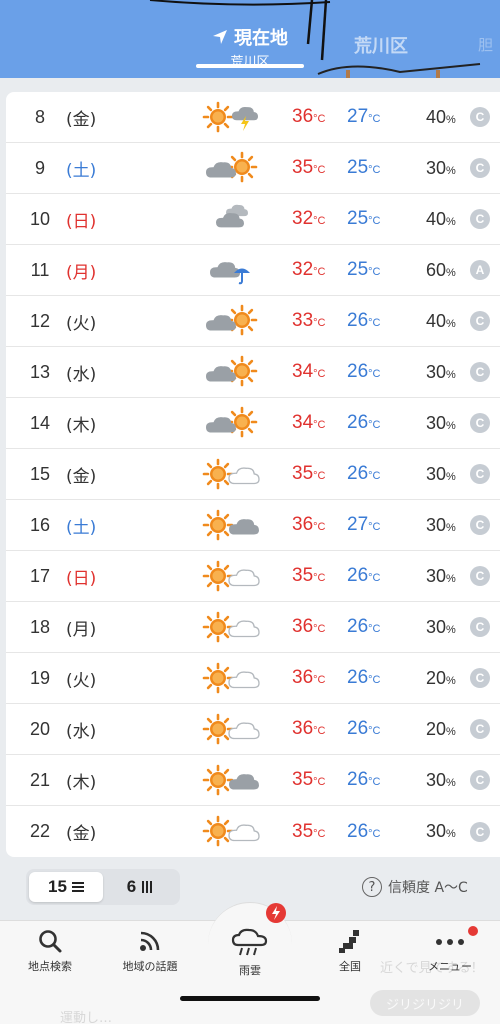 The width and height of the screenshot is (500, 1024). What do you see at coordinates (450, 942) in the screenshot?
I see `more-dots-icon` at bounding box center [450, 942].